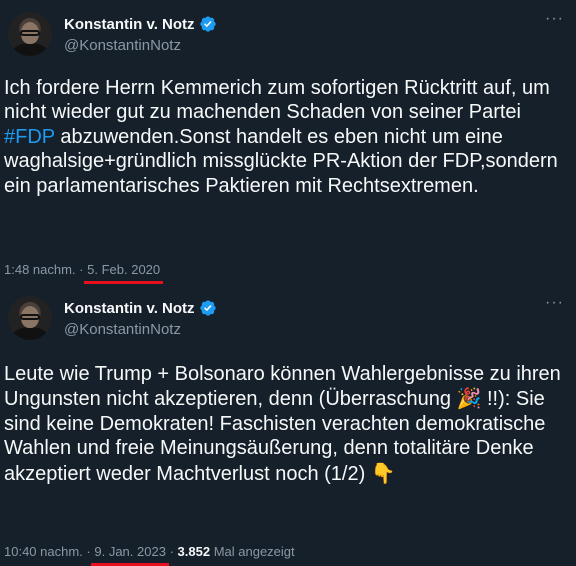 The height and width of the screenshot is (566, 576). What do you see at coordinates (383, 472) in the screenshot?
I see `pointing-down-emoji-icon: 👇` at bounding box center [383, 472].